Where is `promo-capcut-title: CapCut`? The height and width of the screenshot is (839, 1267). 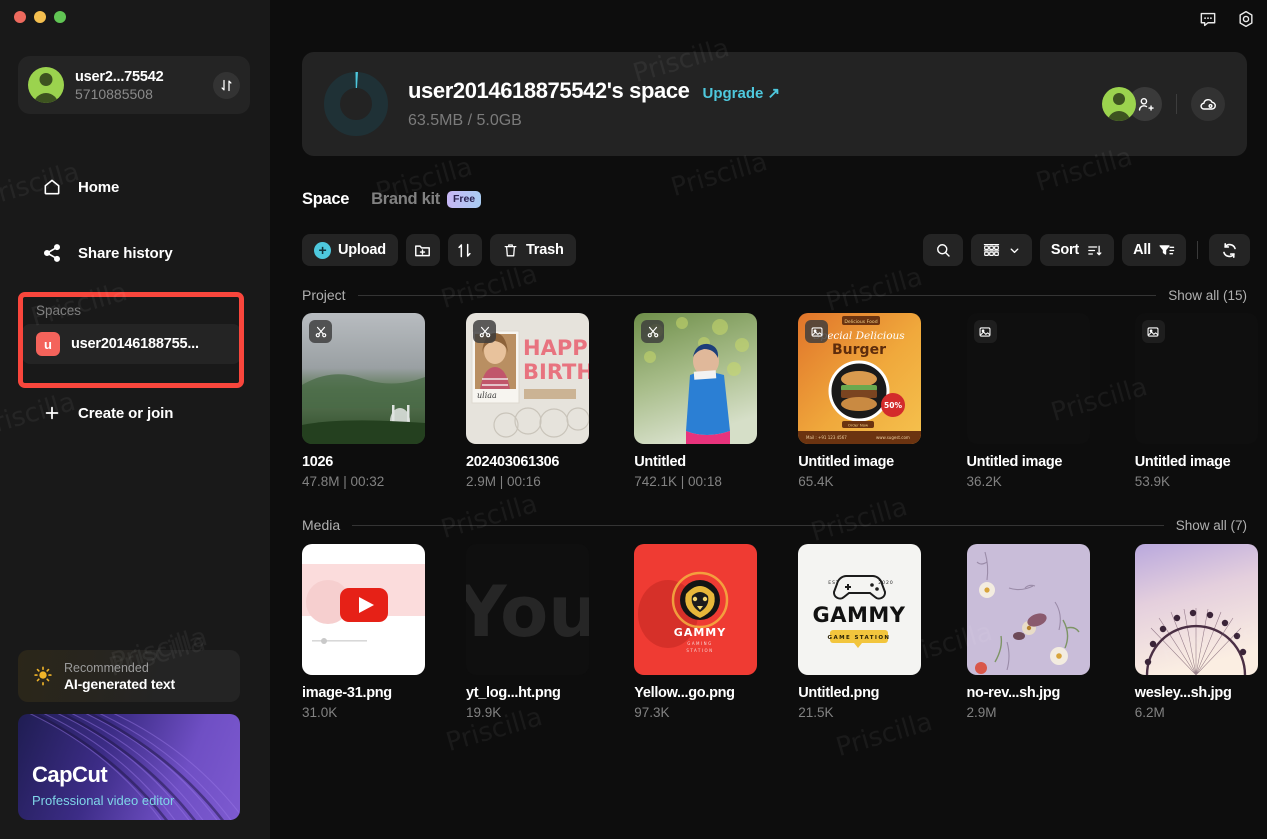
promo-capcut-title: CapCut is located at coordinates (70, 774).